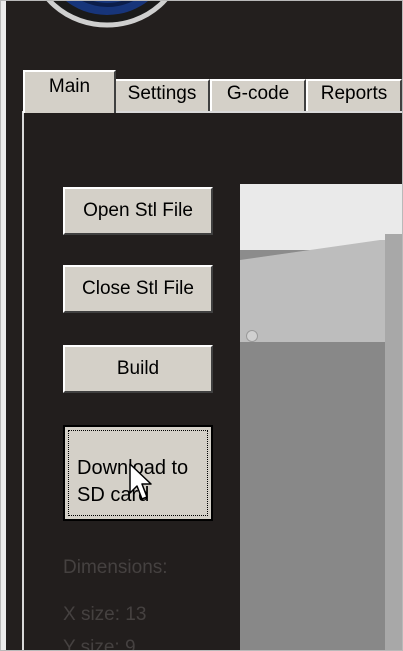 Image resolution: width=403 pixels, height=651 pixels. Describe the element at coordinates (138, 289) in the screenshot. I see `close-stl-file-button: Close Stl File` at that location.